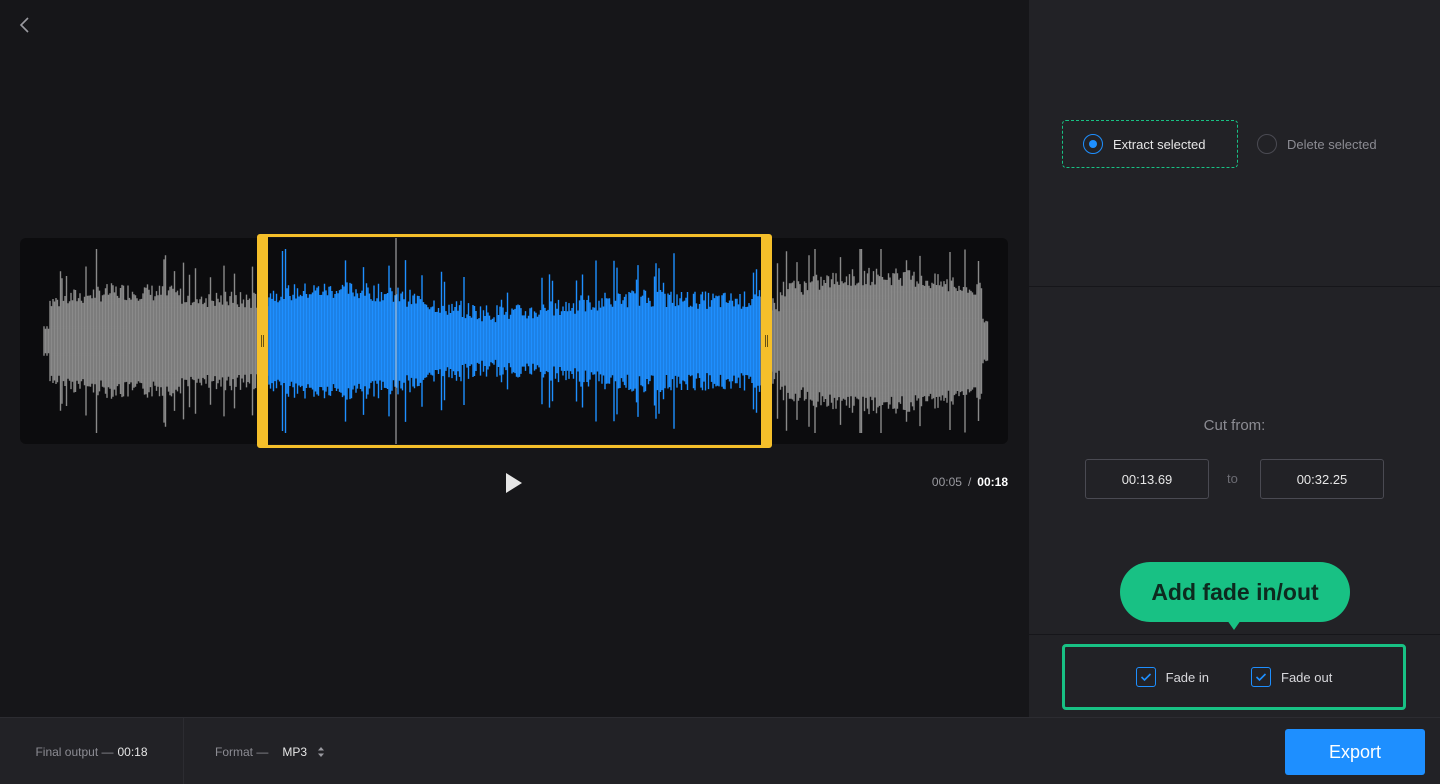 The width and height of the screenshot is (1440, 784). What do you see at coordinates (1234, 677) in the screenshot?
I see `fade-options: Fade in Fade out` at bounding box center [1234, 677].